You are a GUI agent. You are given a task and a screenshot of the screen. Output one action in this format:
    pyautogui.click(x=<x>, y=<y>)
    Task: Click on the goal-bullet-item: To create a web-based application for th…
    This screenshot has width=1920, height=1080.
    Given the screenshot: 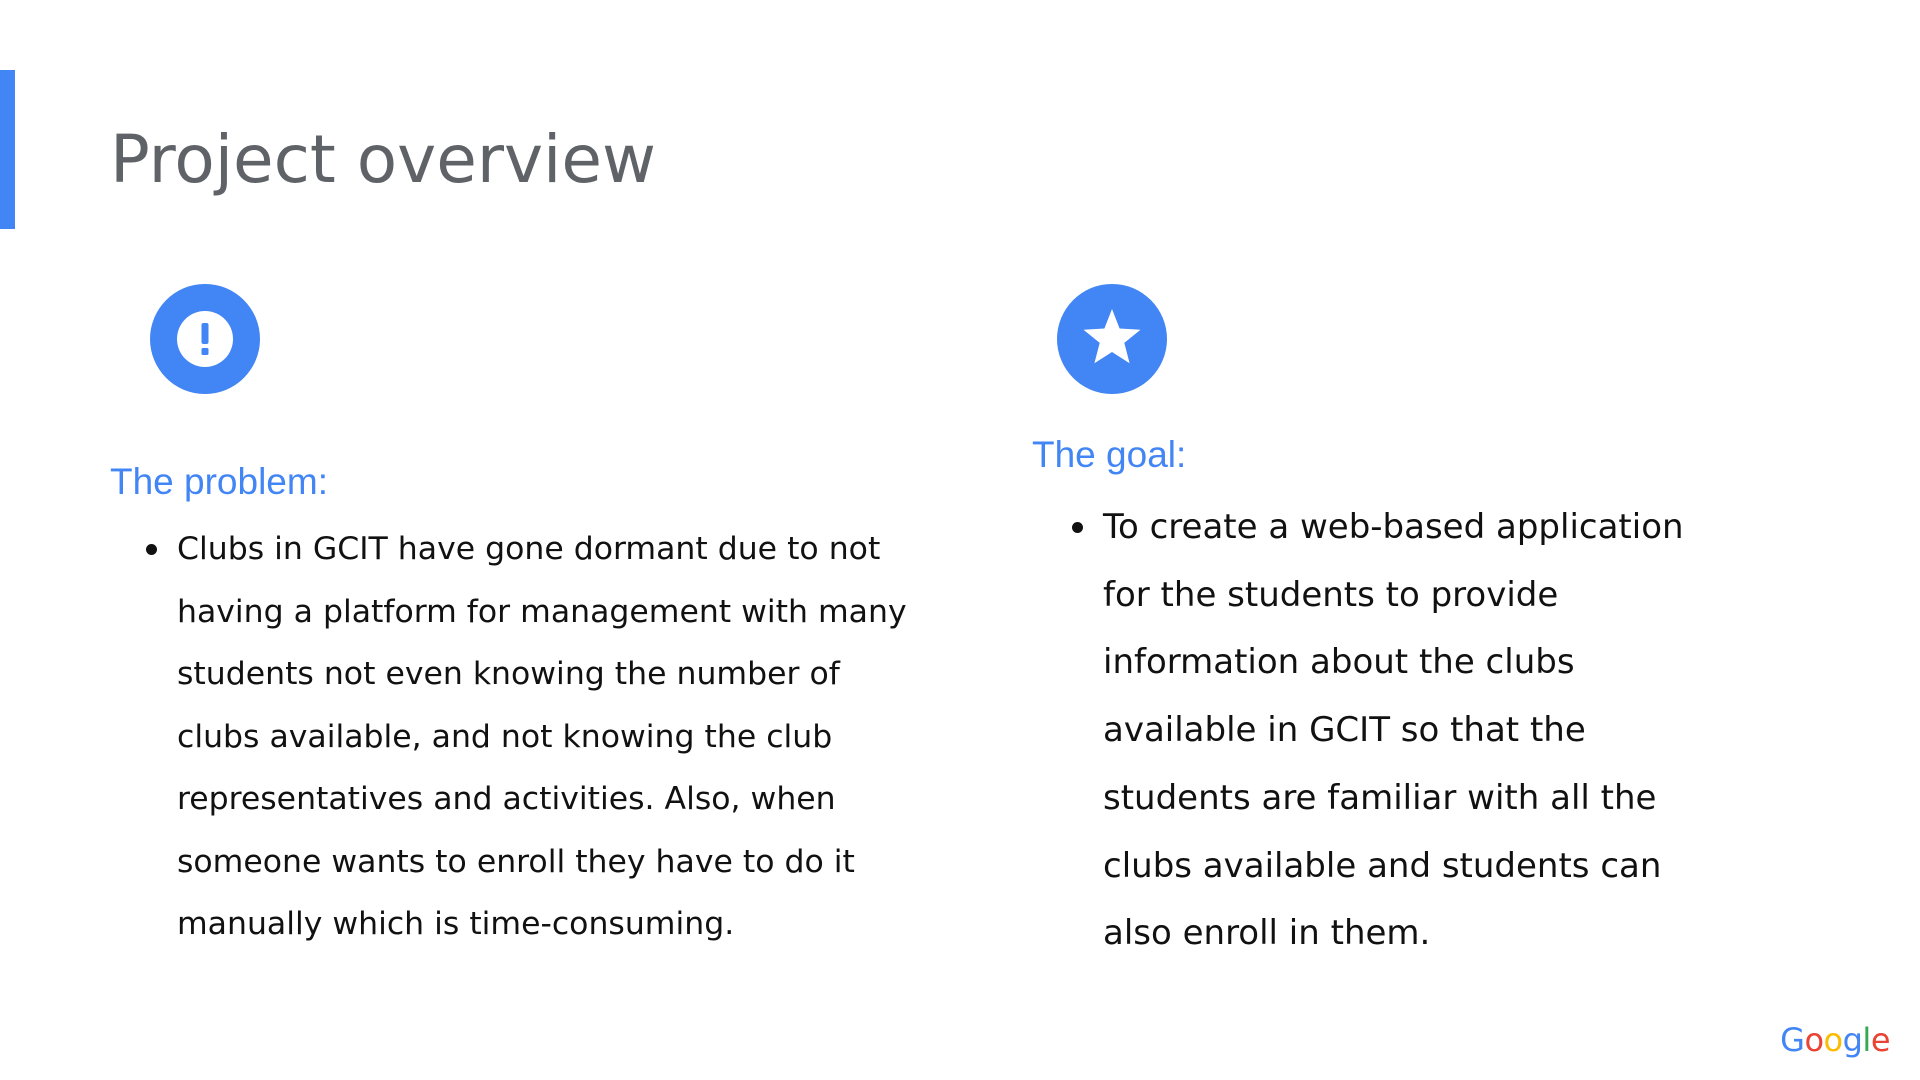 What is the action you would take?
    pyautogui.click(x=1397, y=731)
    